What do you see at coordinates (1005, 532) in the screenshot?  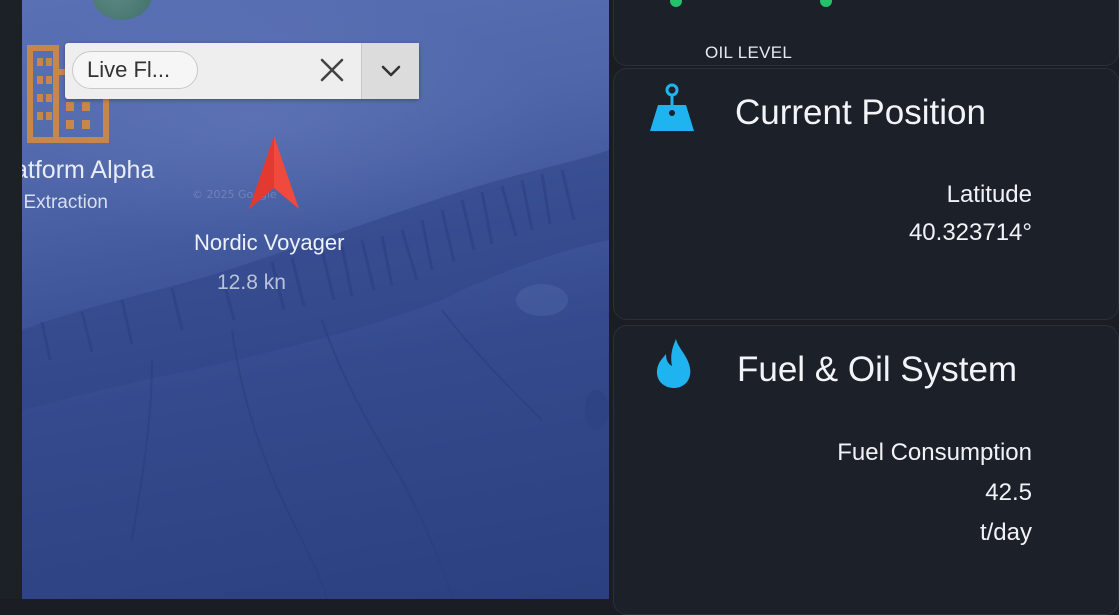 I see `fuel-consumption-unit: t/day` at bounding box center [1005, 532].